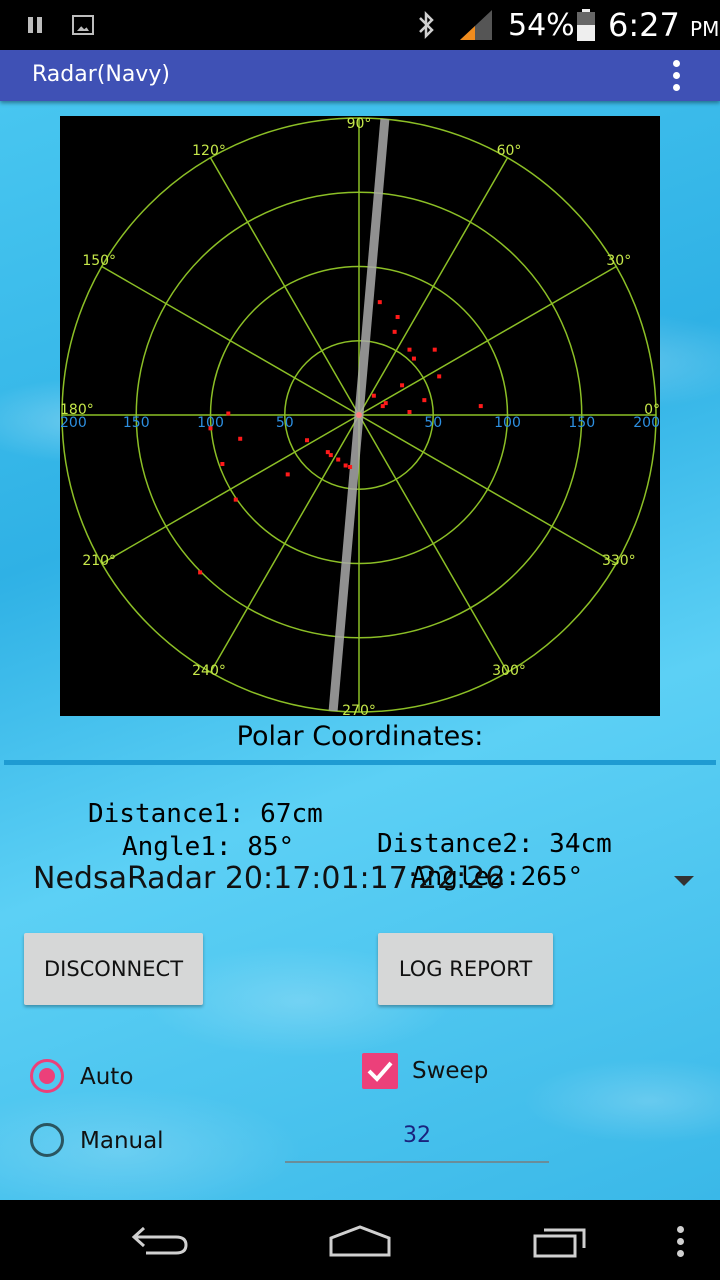 The image size is (720, 1280). I want to click on menu-icon, so click(681, 1243).